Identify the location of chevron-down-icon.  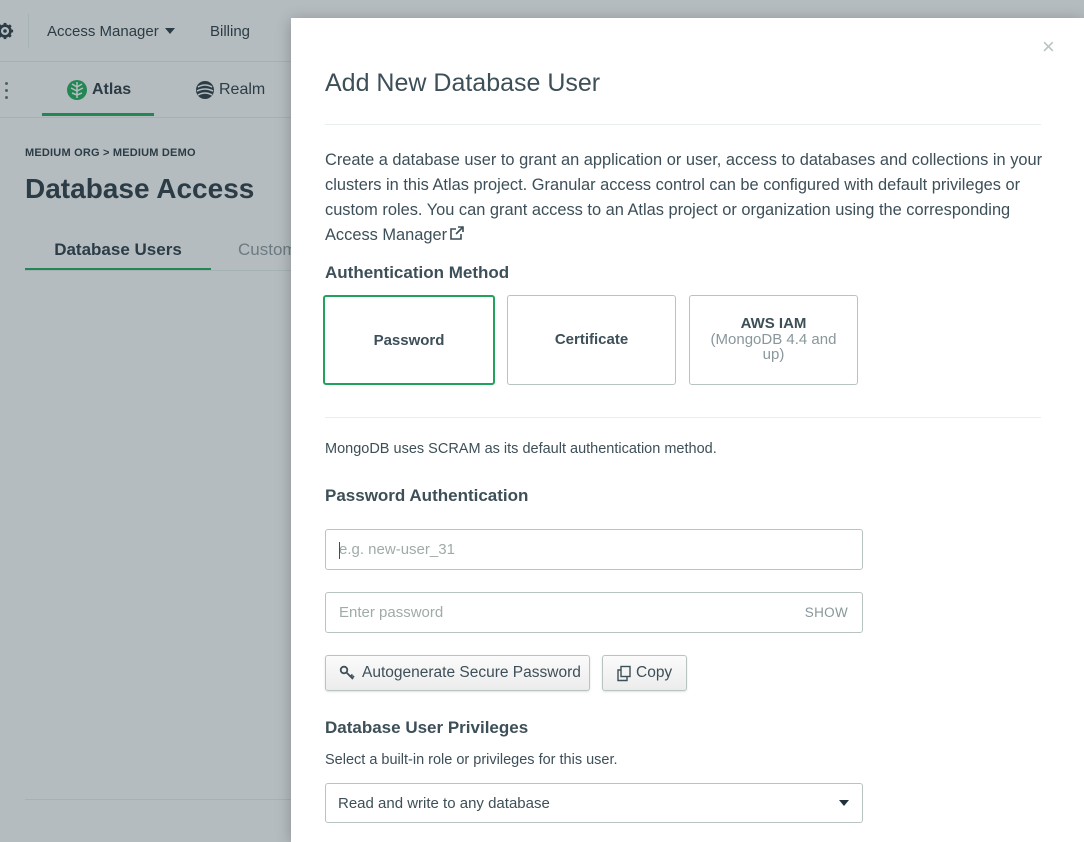
(844, 803).